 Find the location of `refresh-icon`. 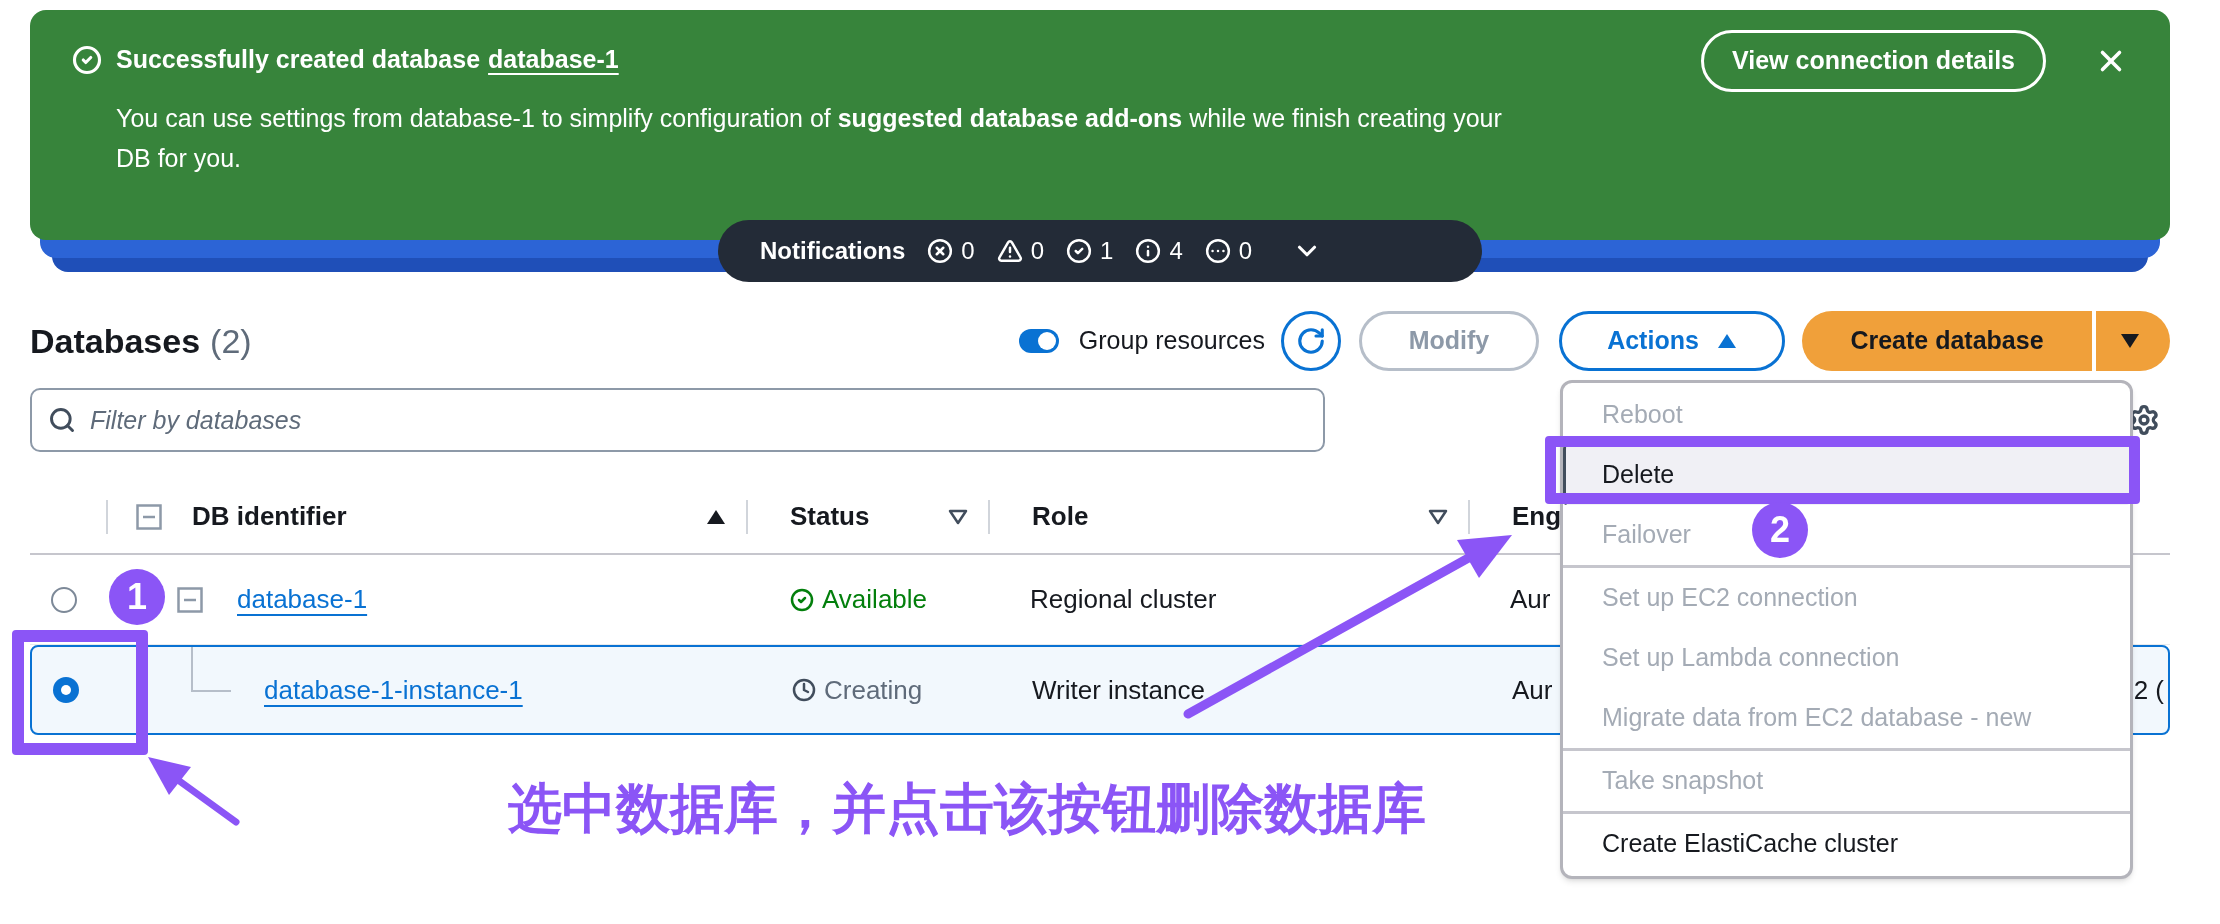

refresh-icon is located at coordinates (1311, 341).